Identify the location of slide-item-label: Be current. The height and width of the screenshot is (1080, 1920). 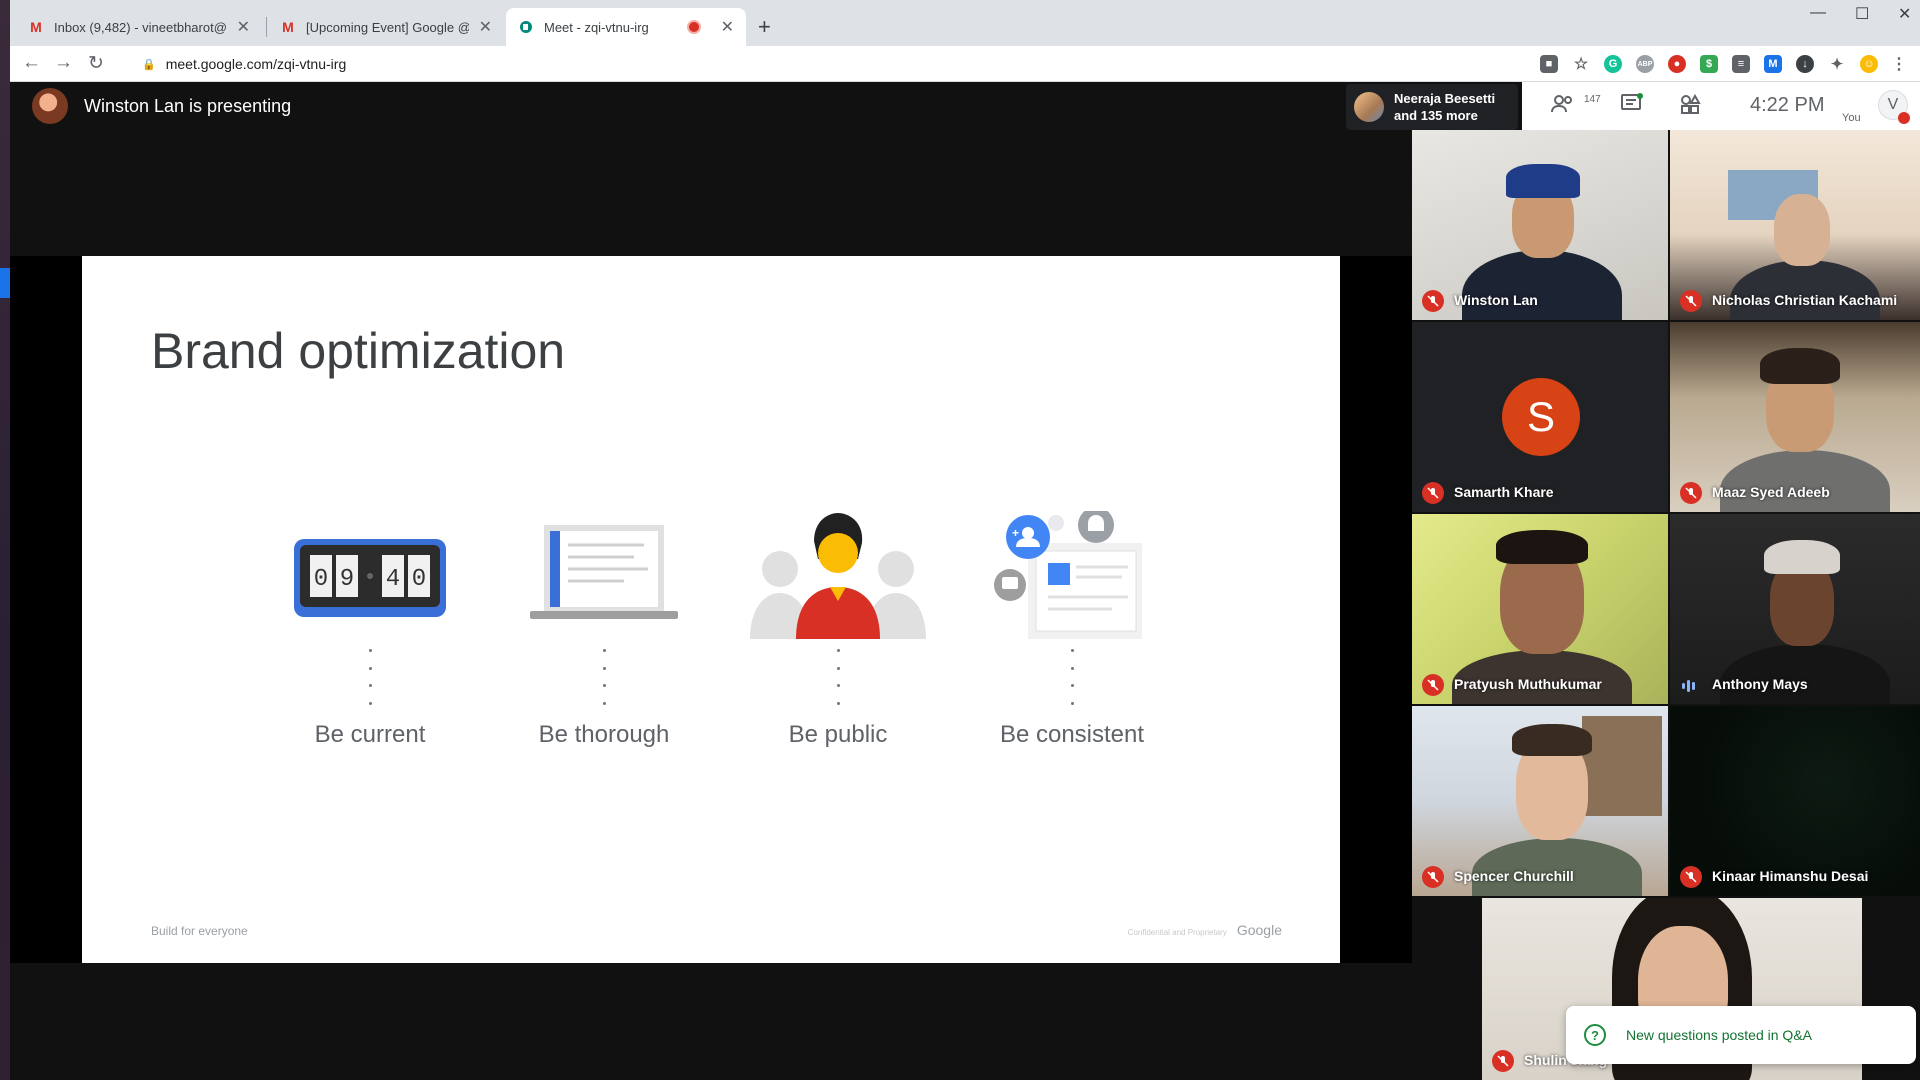
(370, 734).